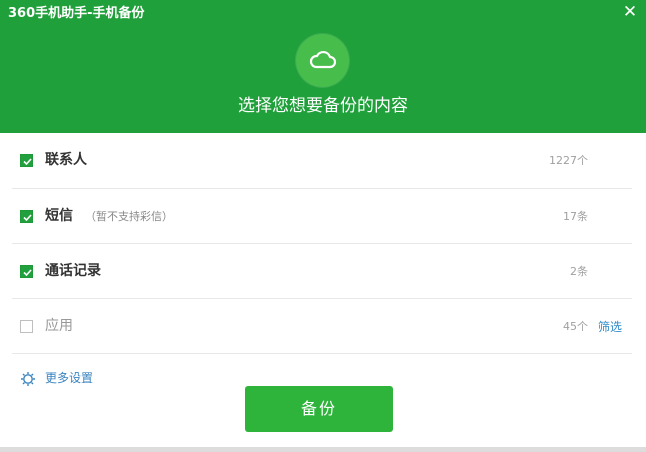 This screenshot has width=646, height=452. I want to click on checkbox-sms, so click(26, 216).